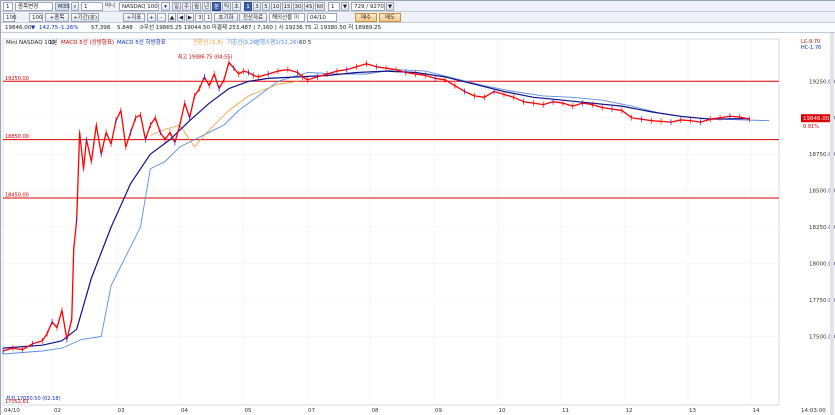 This screenshot has height=415, width=835. I want to click on horizontal-level-label: 19250.00, so click(17, 79).